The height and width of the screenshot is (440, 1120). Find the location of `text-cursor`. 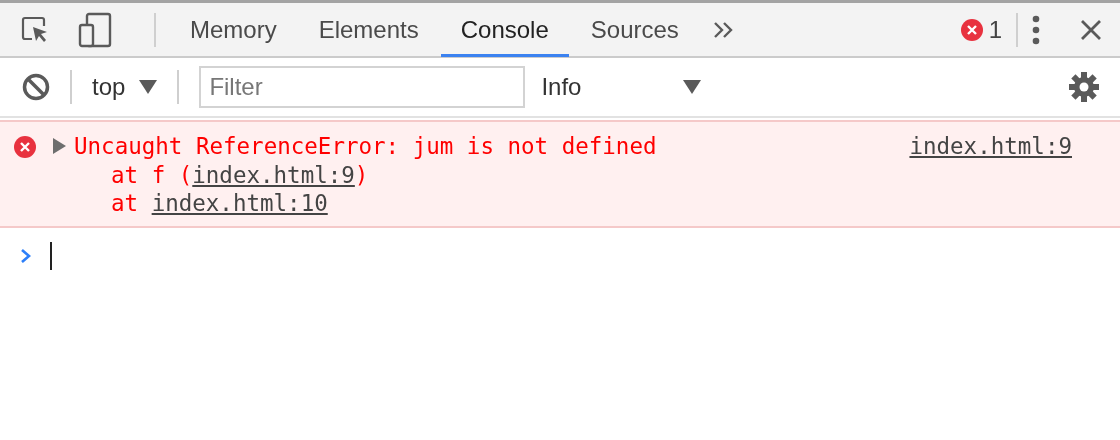

text-cursor is located at coordinates (51, 255).